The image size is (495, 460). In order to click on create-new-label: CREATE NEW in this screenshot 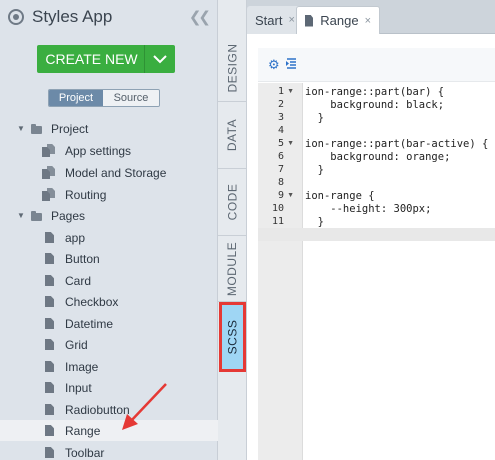, I will do `click(91, 59)`.